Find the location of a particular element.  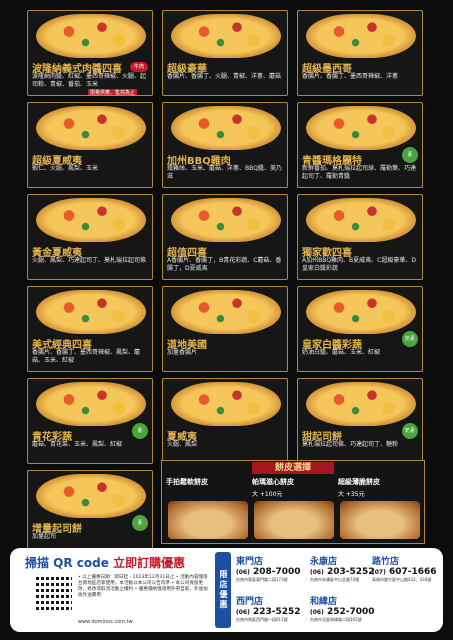

promo-headline: 掃描 QR code 立即訂購優惠 is located at coordinates (105, 563).